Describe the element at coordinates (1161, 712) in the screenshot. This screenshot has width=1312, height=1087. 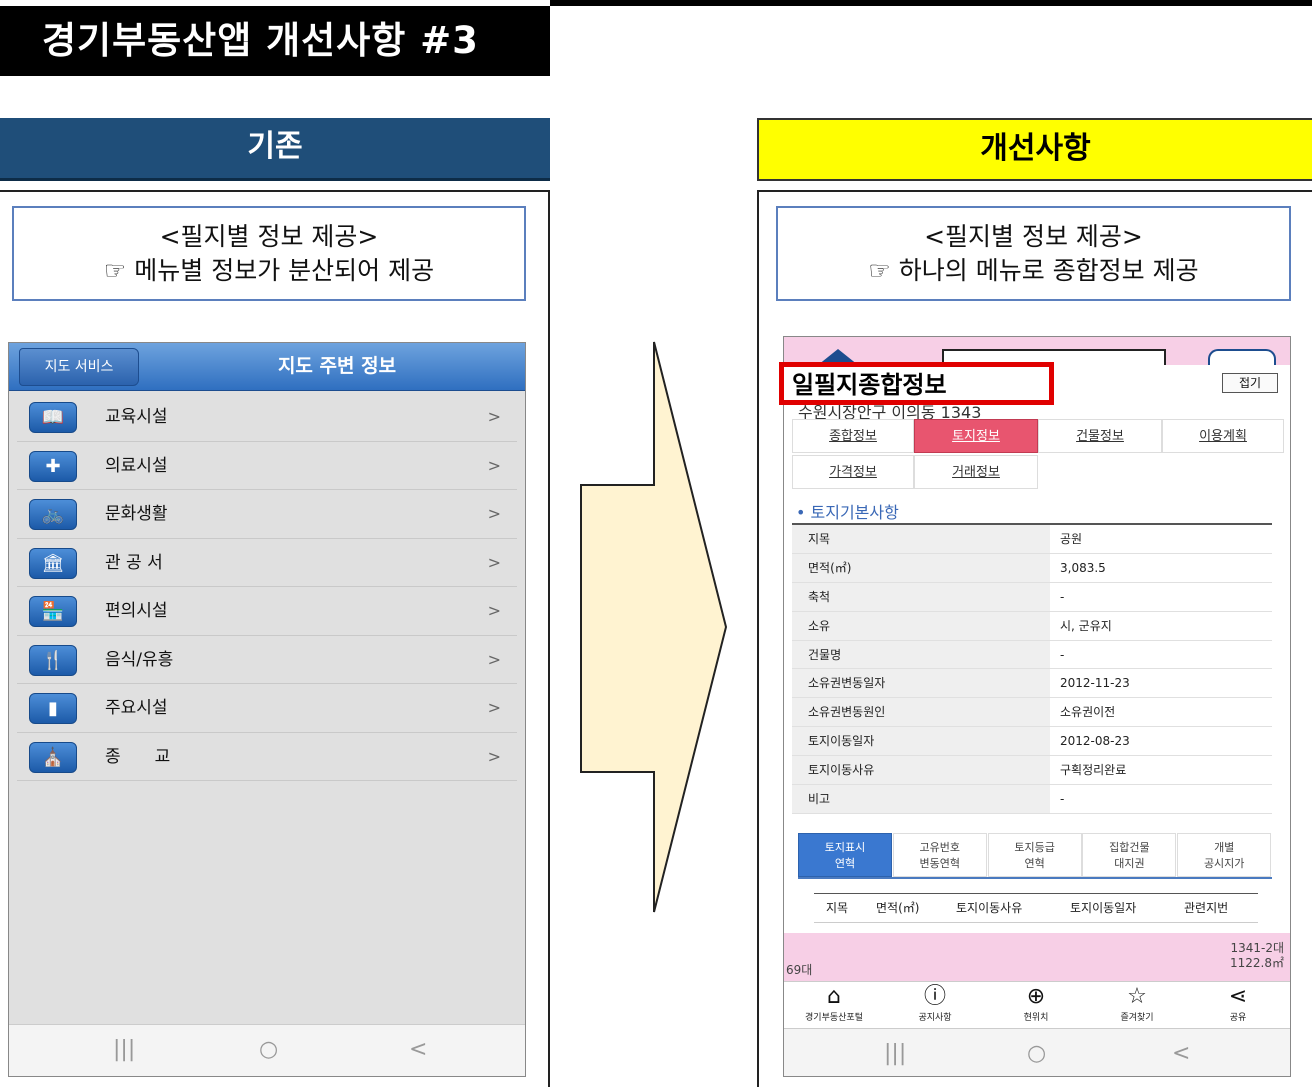
I see `row-value: 소유권이전` at that location.